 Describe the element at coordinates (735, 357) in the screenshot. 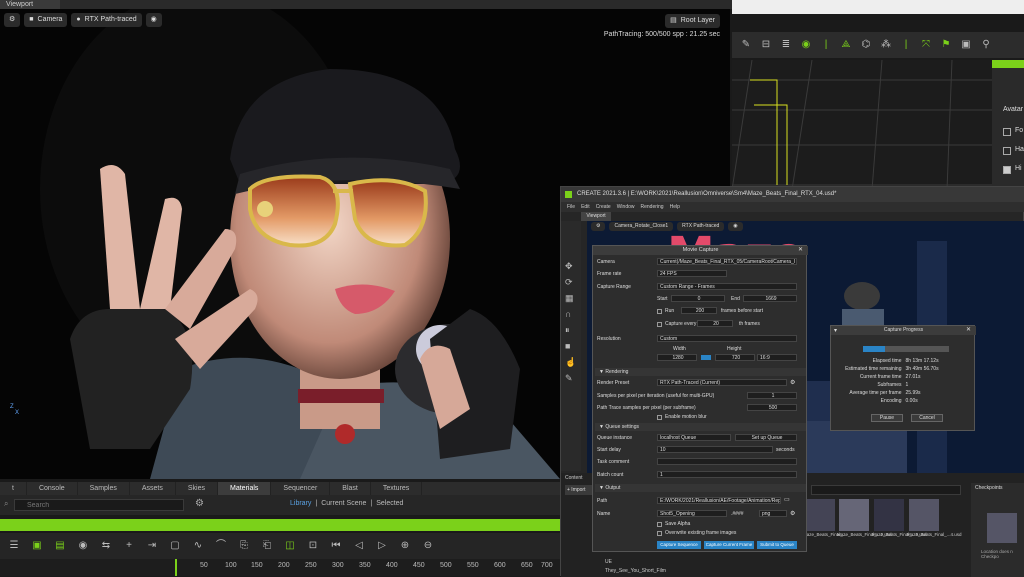

I see `height-input: 720` at that location.